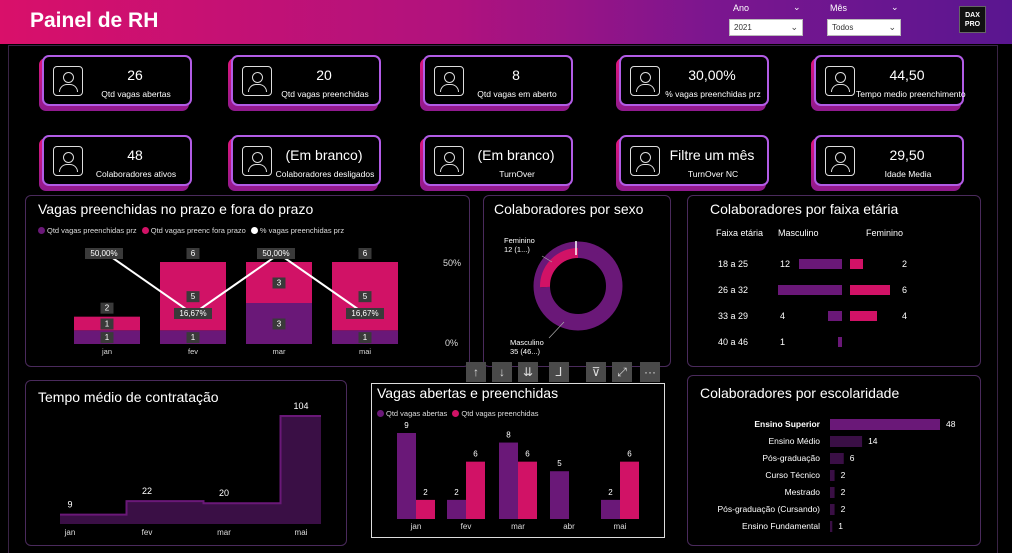 The height and width of the screenshot is (553, 1012). I want to click on x-tick-label: mai, so click(620, 526).